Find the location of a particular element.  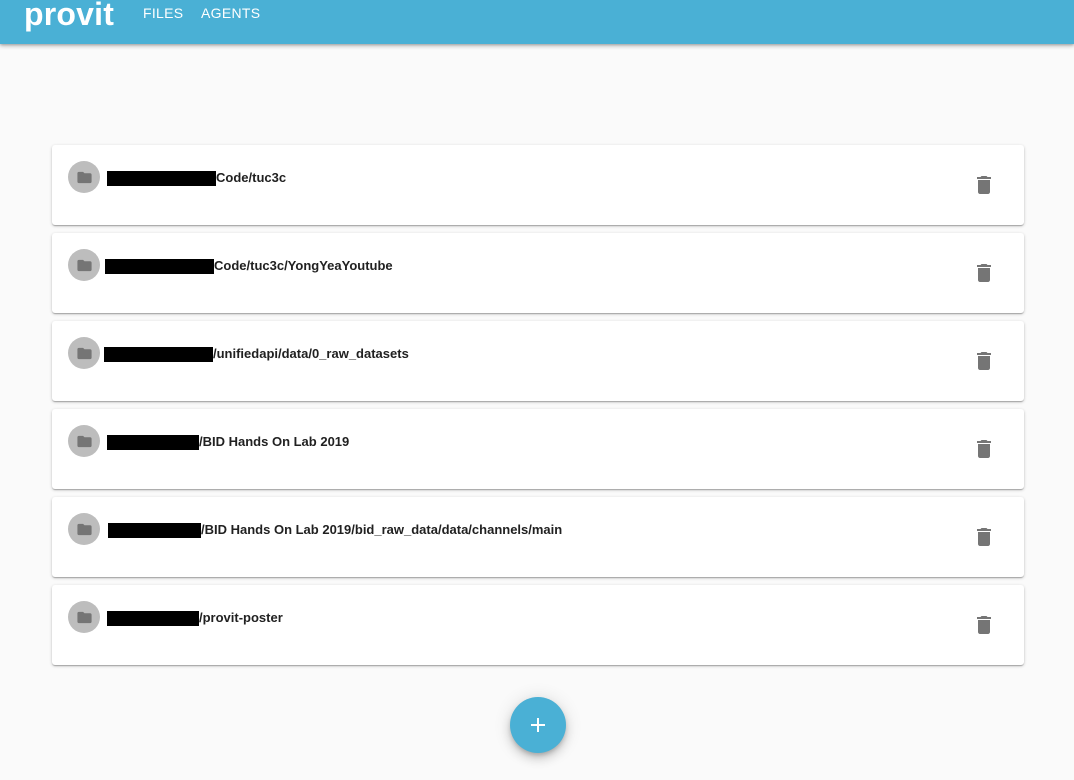

directory-path: /provit-poster is located at coordinates (195, 618).